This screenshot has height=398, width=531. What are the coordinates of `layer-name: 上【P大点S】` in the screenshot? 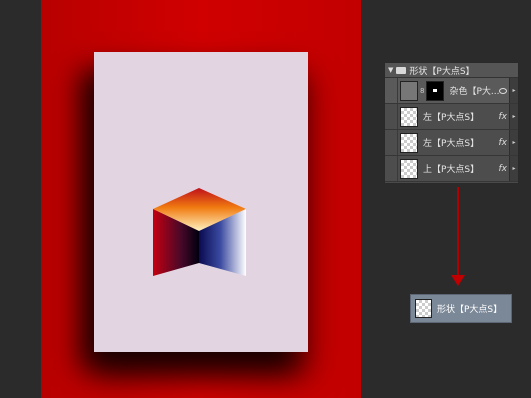 It's located at (451, 170).